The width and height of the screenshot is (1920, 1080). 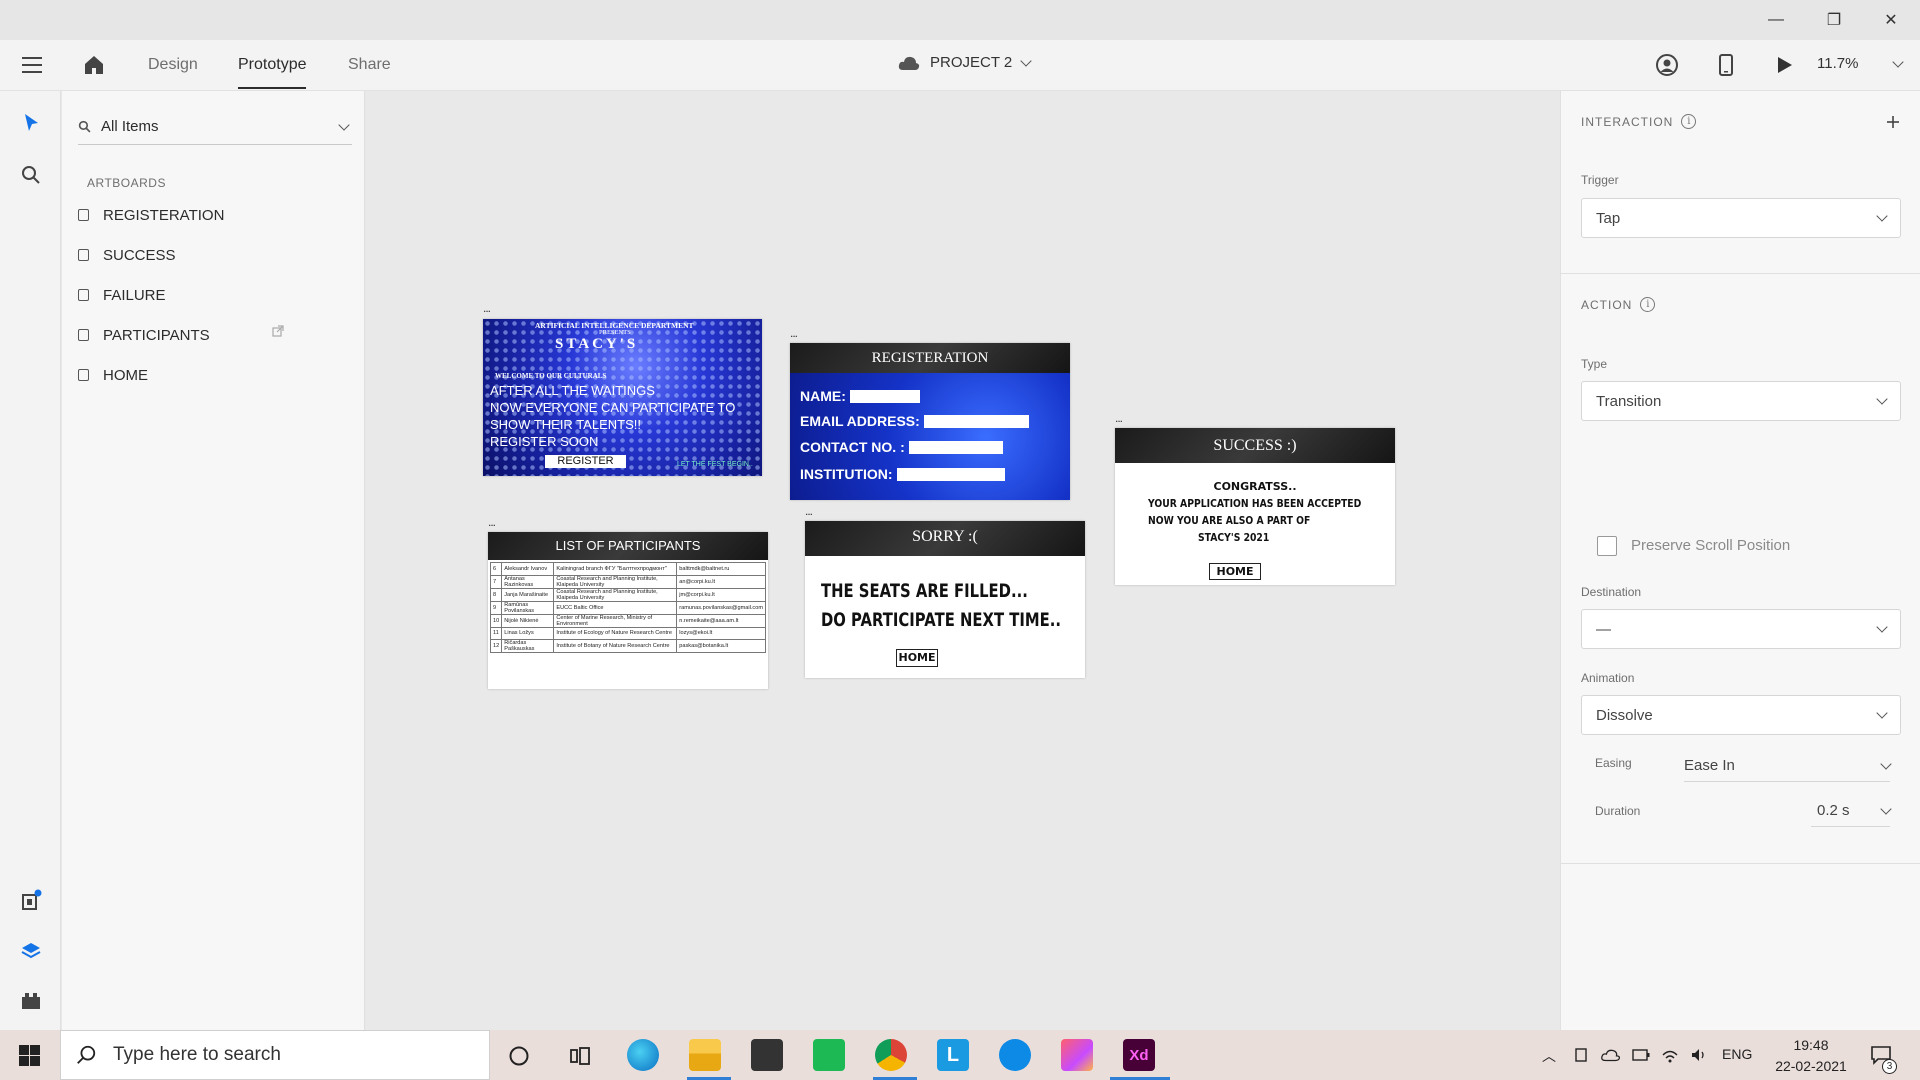 What do you see at coordinates (1726, 65) in the screenshot?
I see `device-preview-icon` at bounding box center [1726, 65].